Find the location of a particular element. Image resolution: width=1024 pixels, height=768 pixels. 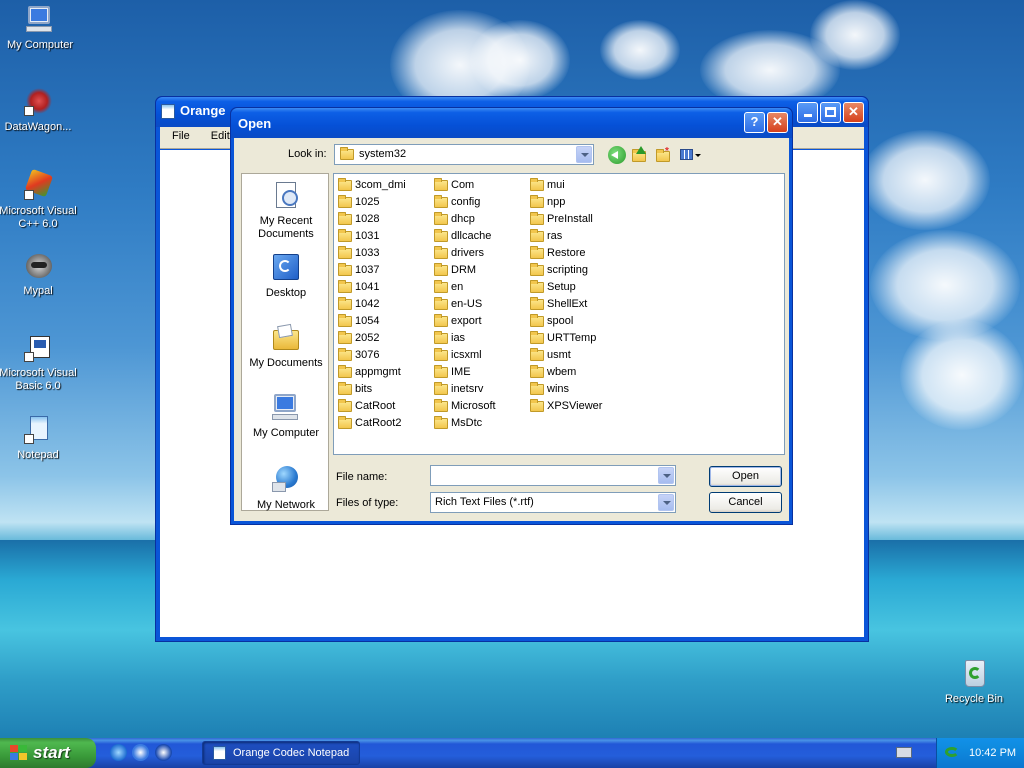

folder-item: en-US is located at coordinates (464, 304).